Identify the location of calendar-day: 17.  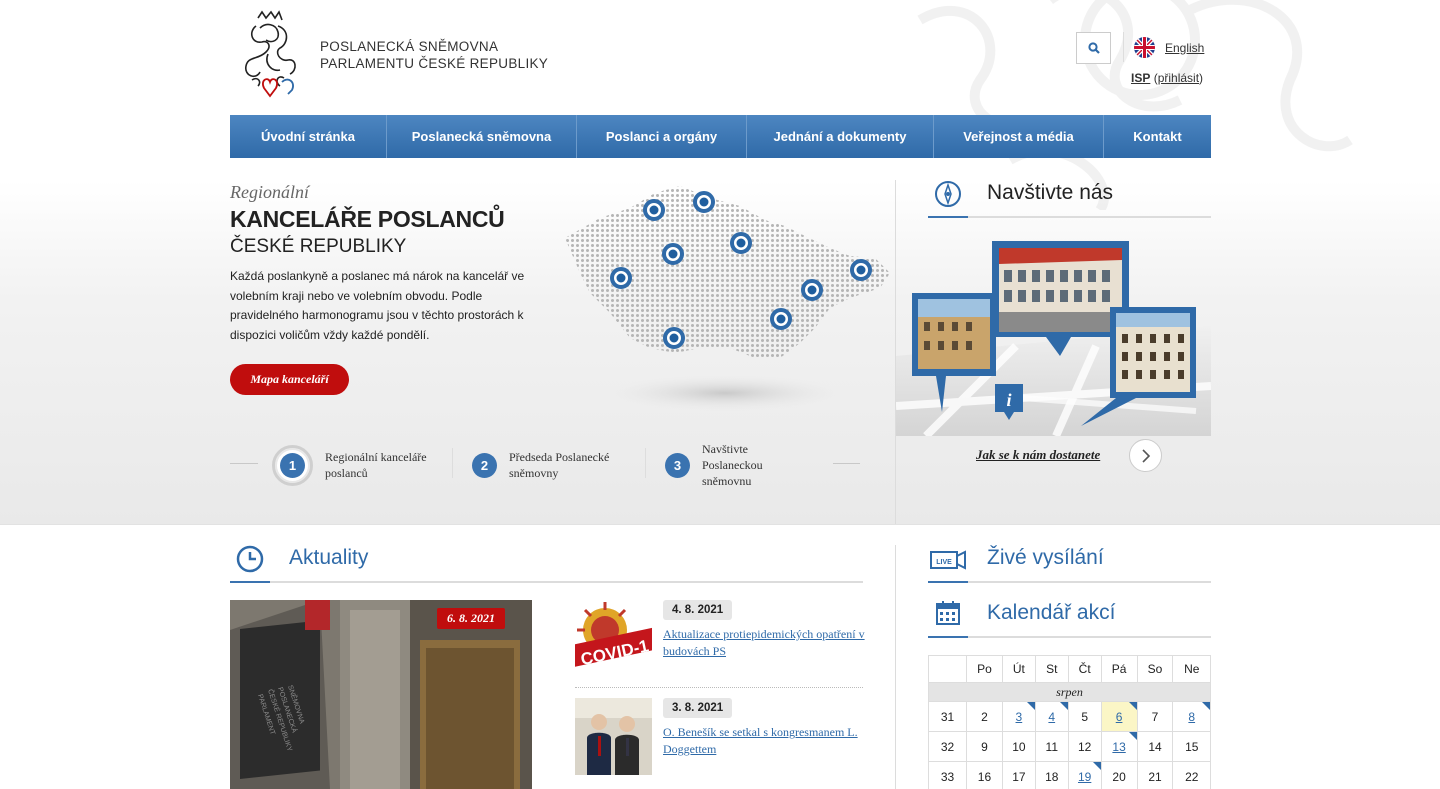
(1018, 775).